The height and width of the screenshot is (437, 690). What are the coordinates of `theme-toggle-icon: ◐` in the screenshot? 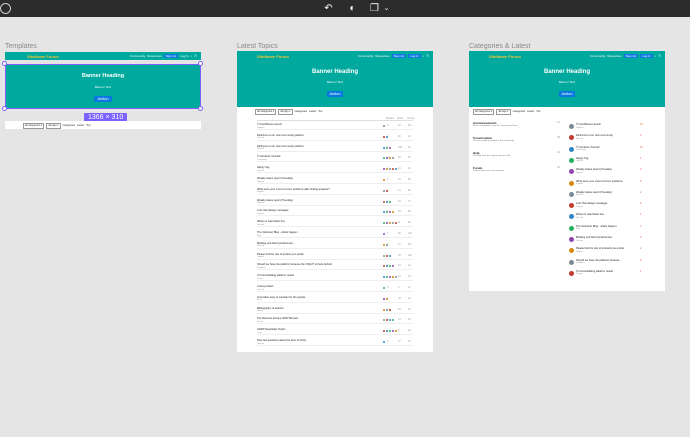 It's located at (352, 8).